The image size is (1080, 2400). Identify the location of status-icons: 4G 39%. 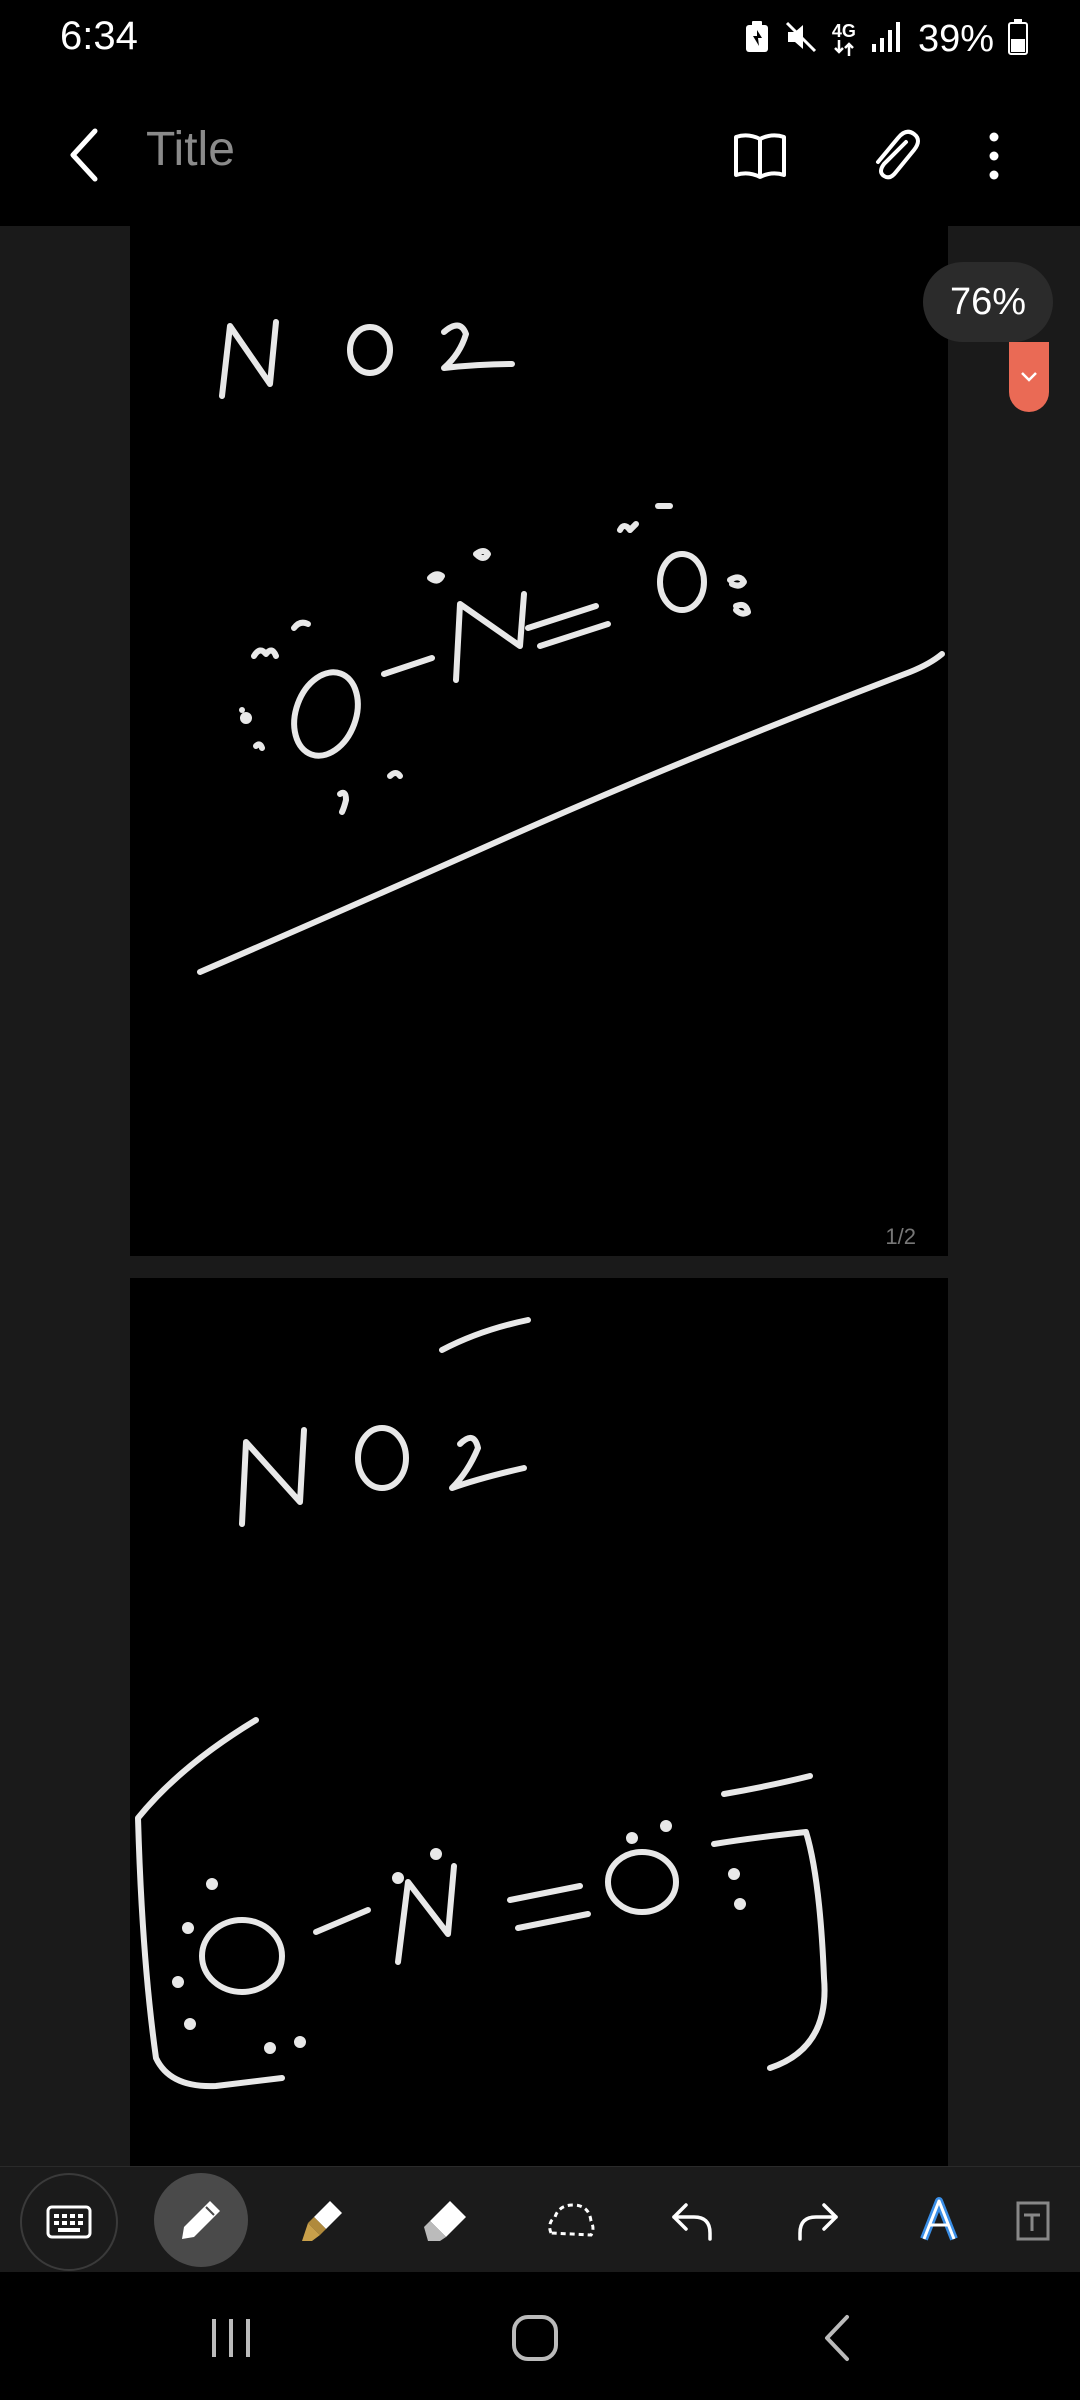
(886, 39).